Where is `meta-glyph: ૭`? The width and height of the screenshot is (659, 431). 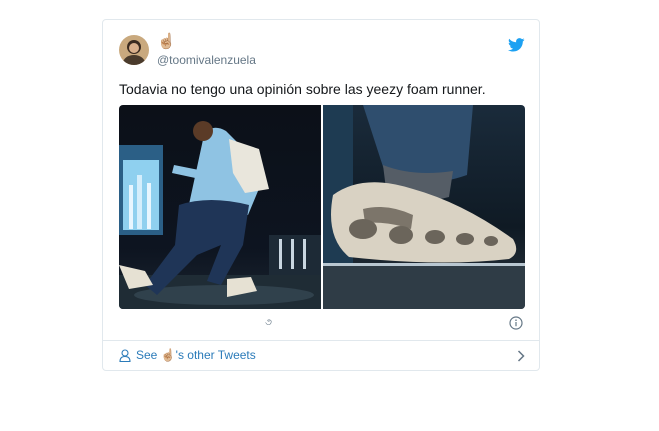 meta-glyph: ૭ is located at coordinates (268, 322).